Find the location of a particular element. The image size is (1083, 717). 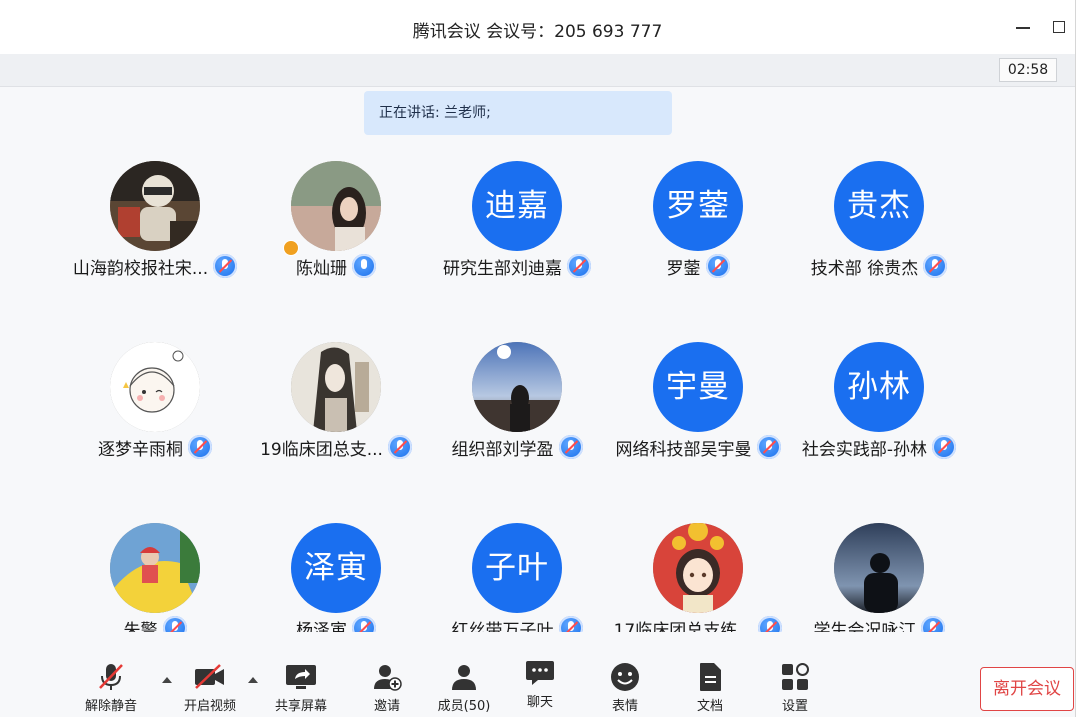

leave-meeting-button: 离开会议 is located at coordinates (1027, 689).